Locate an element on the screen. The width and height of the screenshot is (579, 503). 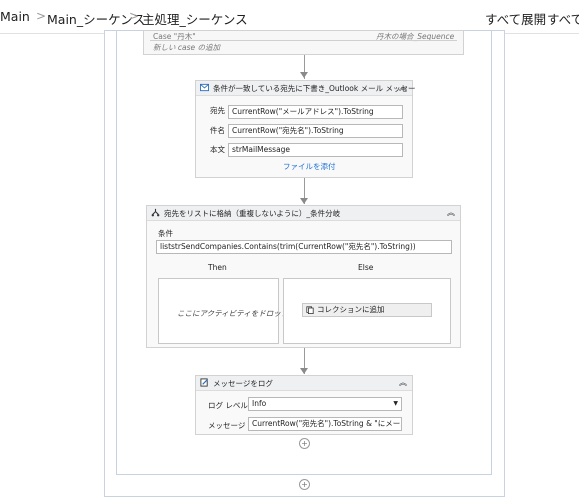
log-icon is located at coordinates (204, 382).